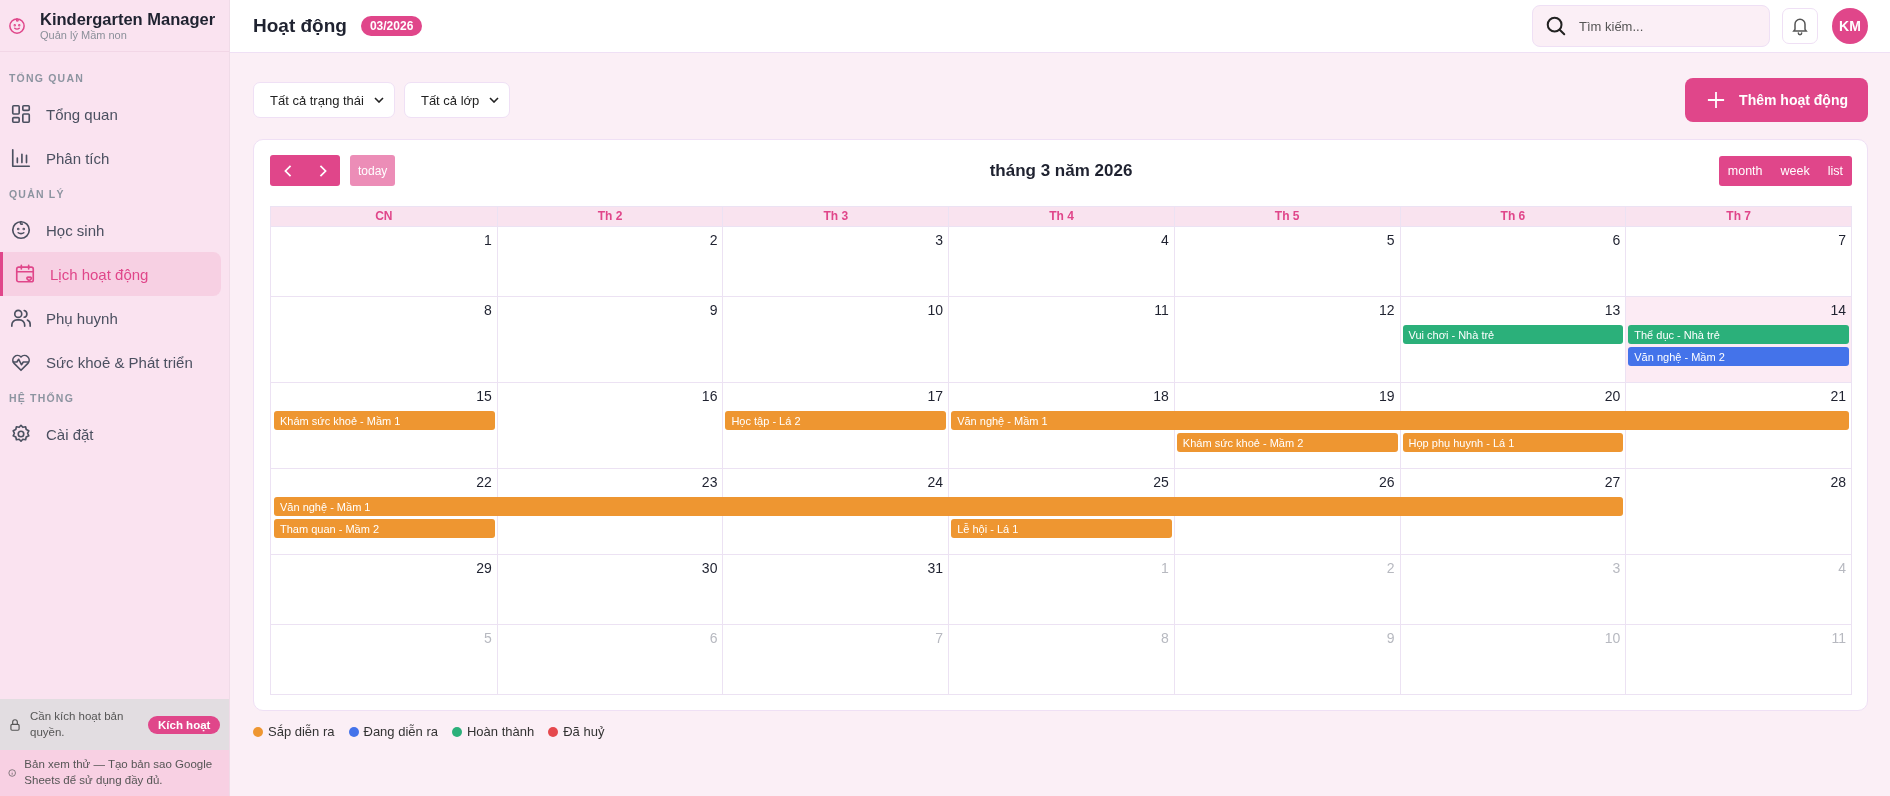 Image resolution: width=1890 pixels, height=796 pixels. I want to click on settings-icon, so click(21, 434).